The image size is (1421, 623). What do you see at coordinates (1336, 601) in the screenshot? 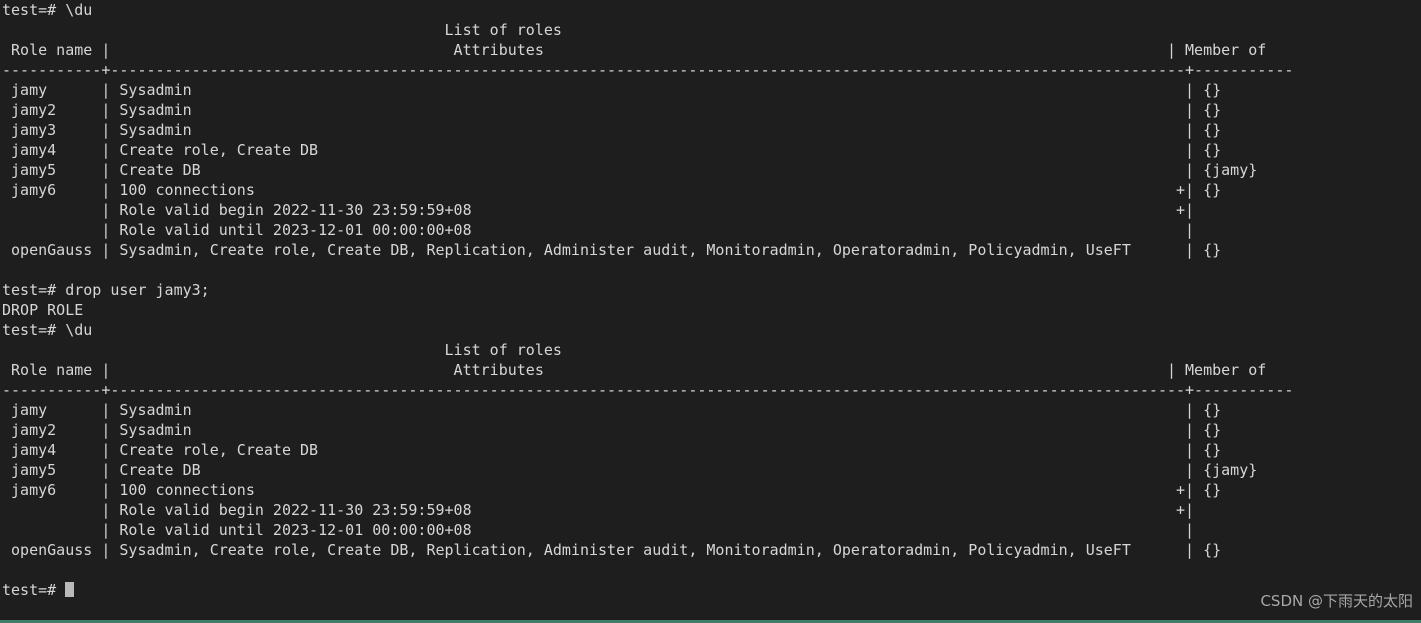
I see `csdn-watermark: CSDN @下雨天的太阳` at bounding box center [1336, 601].